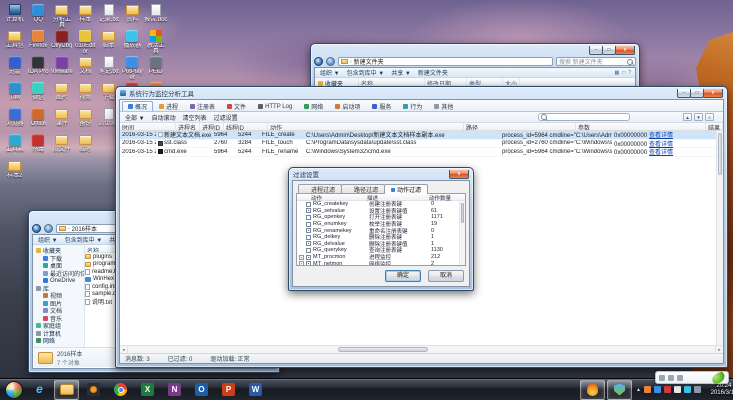 This screenshot has height=400, width=733. I want to click on nav-item: OneDrive, so click(58, 281).